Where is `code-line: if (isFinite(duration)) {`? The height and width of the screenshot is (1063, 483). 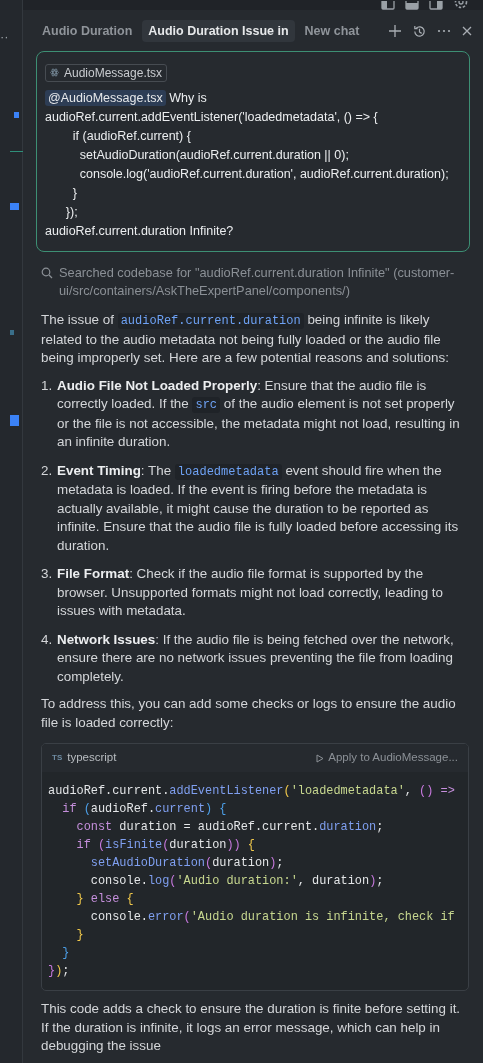
code-line: if (isFinite(duration)) { is located at coordinates (165, 845).